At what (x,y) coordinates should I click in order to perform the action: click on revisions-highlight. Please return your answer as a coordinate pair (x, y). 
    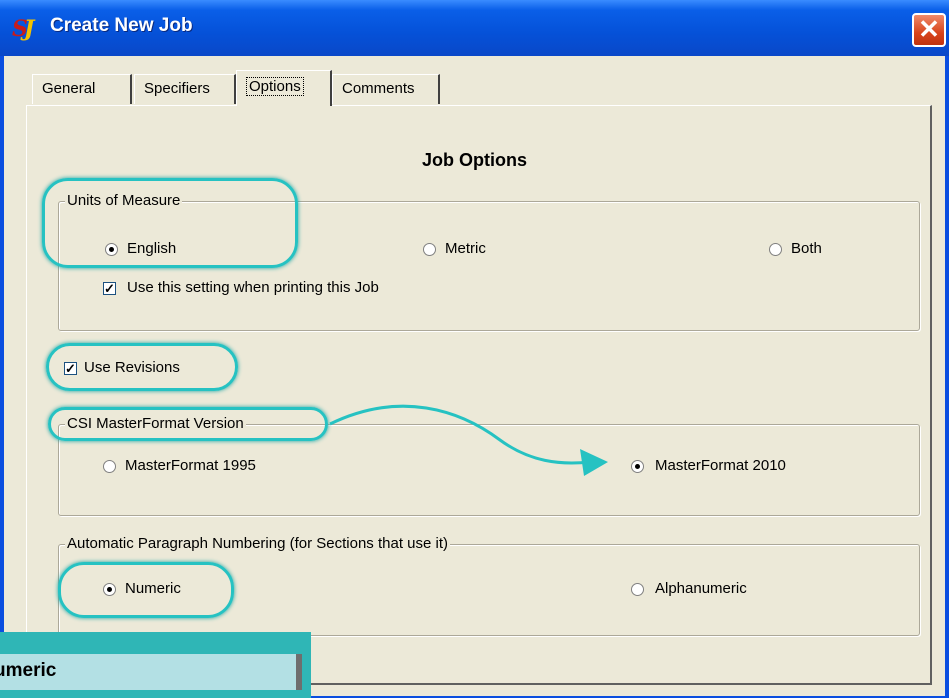
    Looking at the image, I should click on (142, 367).